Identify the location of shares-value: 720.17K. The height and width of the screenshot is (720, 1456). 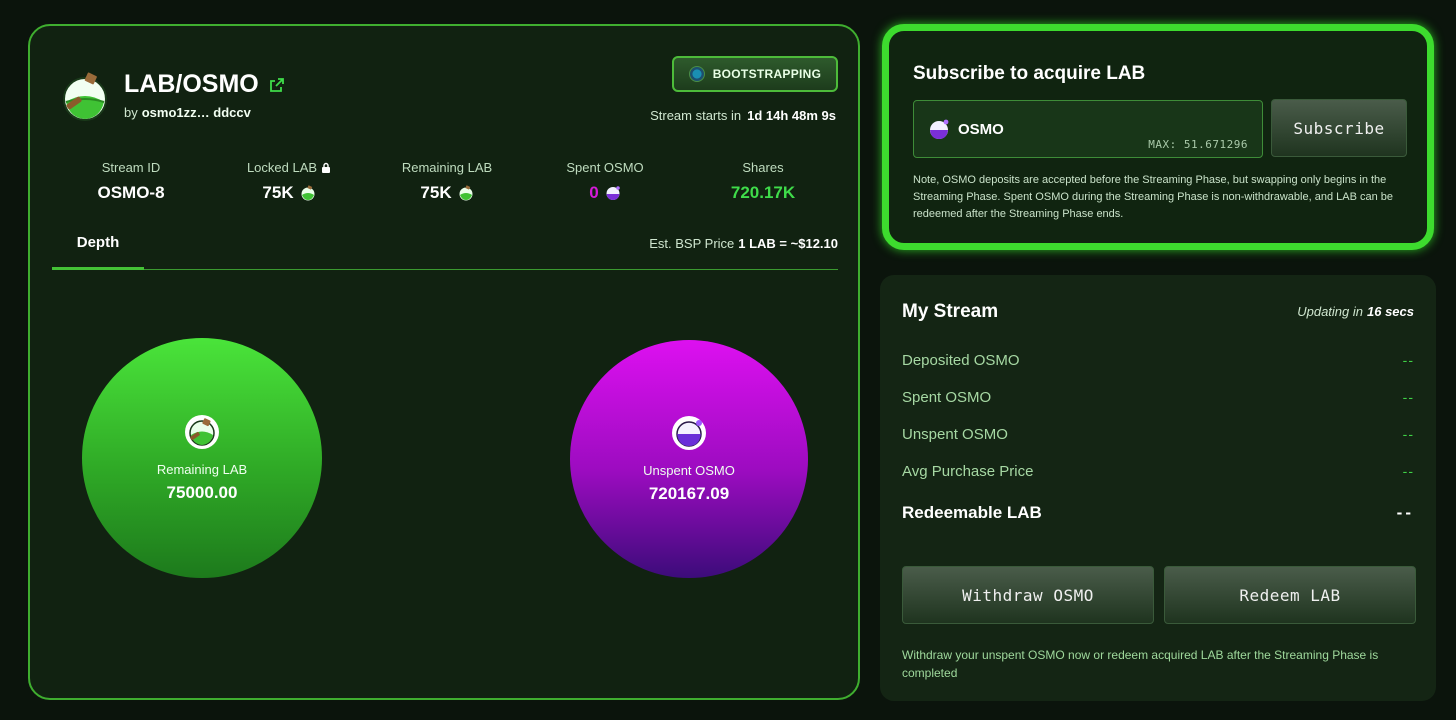
(763, 192).